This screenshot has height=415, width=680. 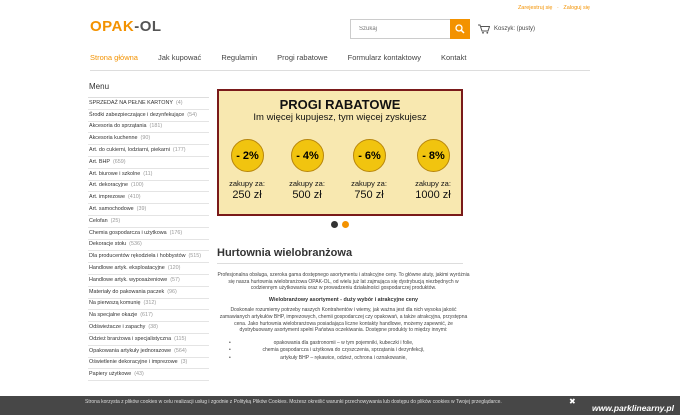 What do you see at coordinates (285, 253) in the screenshot?
I see `page-title: Hurtownia wielobranżowa` at bounding box center [285, 253].